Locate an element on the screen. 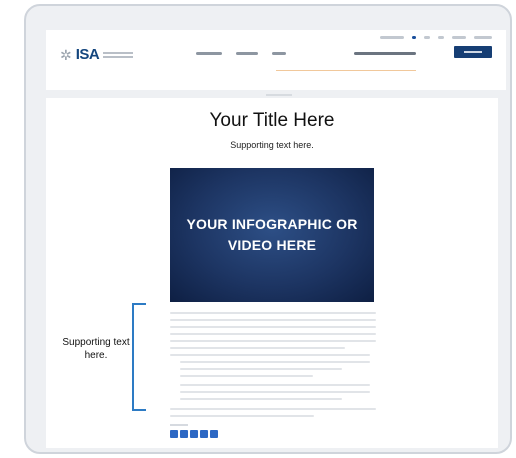 The width and height of the screenshot is (516, 458). twitter-icon is located at coordinates (174, 434).